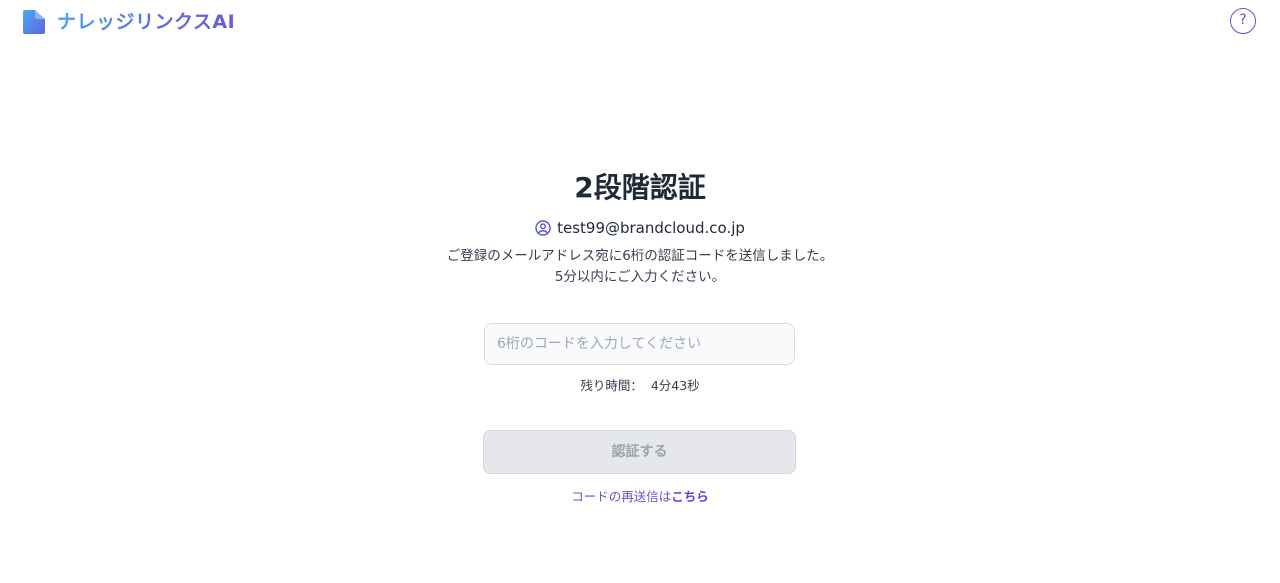  I want to click on remaining-time-label: 残り時間：, so click(611, 385).